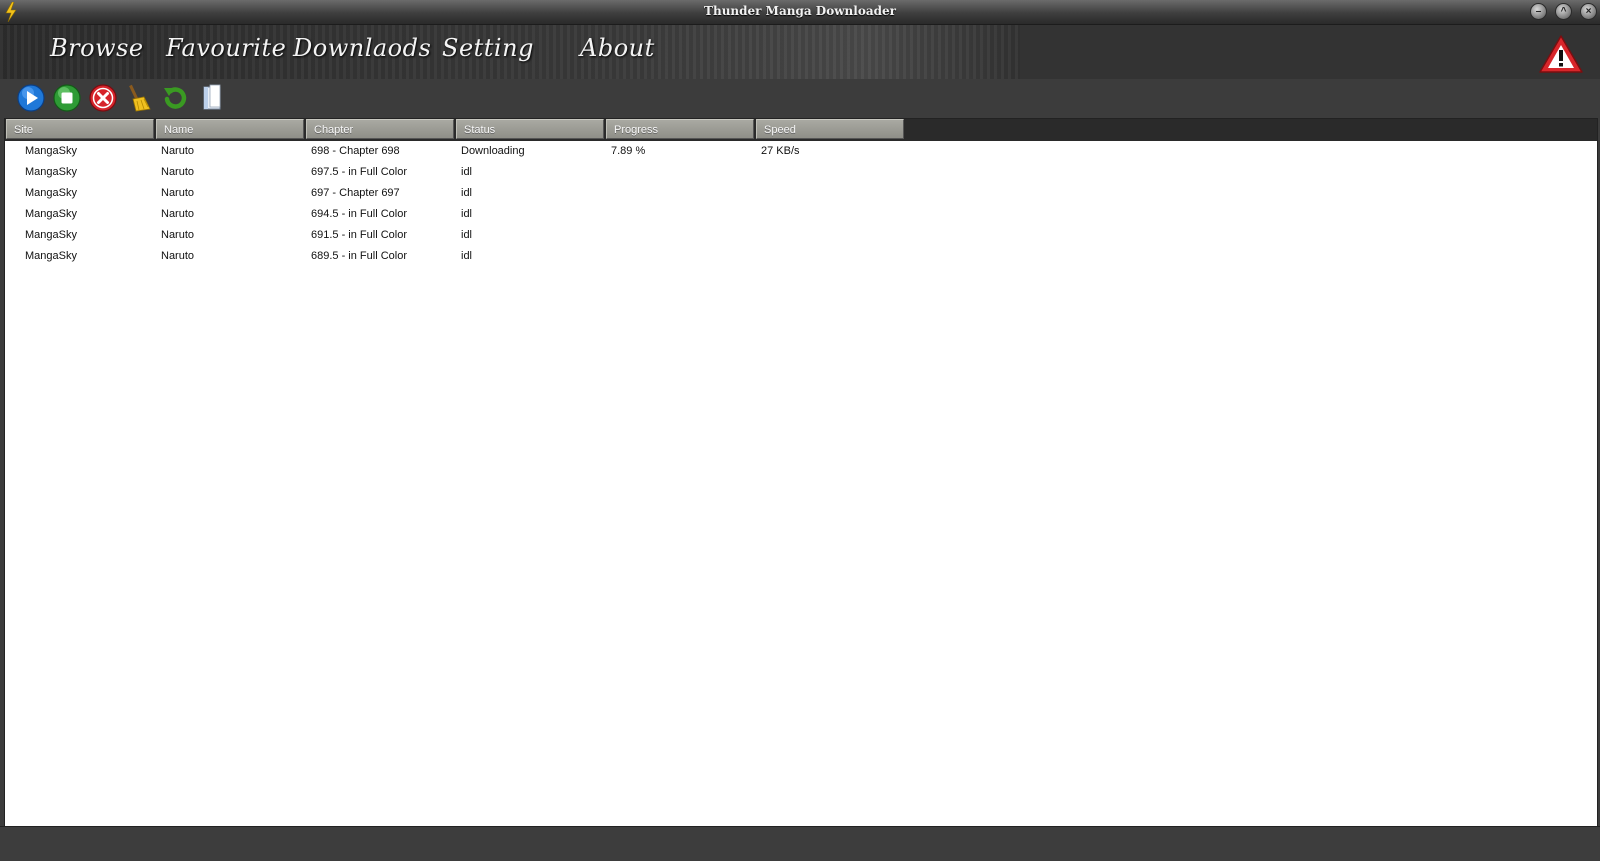 The width and height of the screenshot is (1600, 861). I want to click on maximize-button: ^, so click(1563, 11).